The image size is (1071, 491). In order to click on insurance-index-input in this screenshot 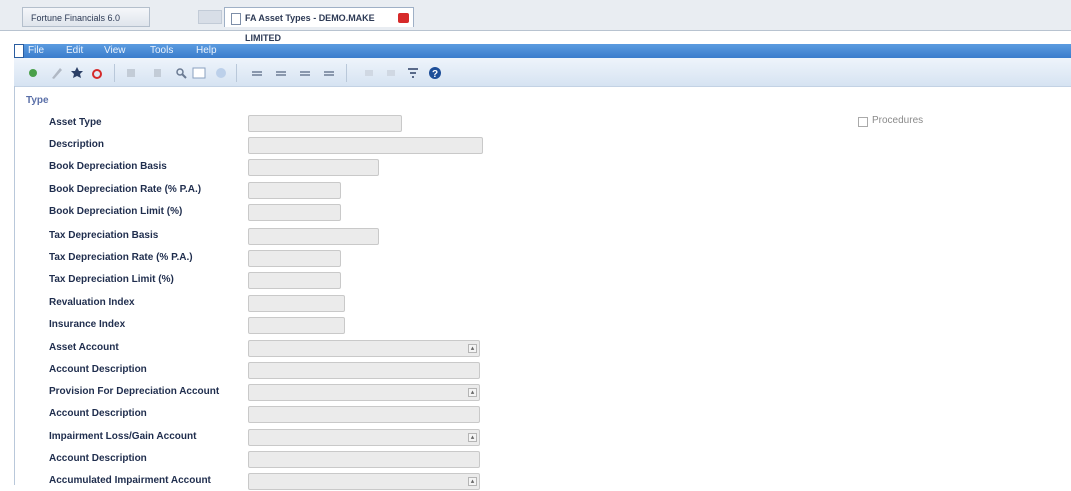, I will do `click(296, 325)`.